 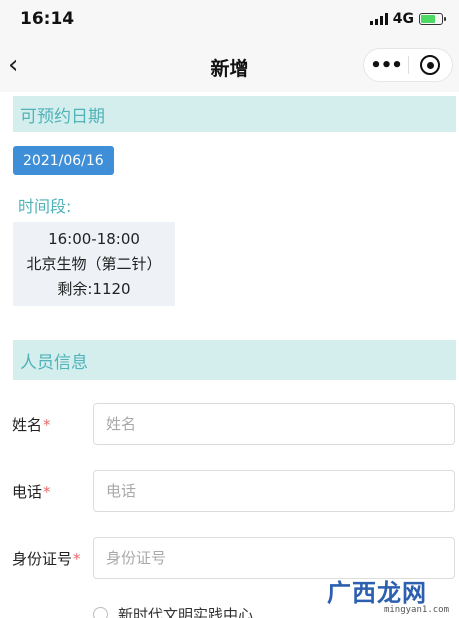 I want to click on status-bar: 16:14 4G, so click(x=229, y=20).